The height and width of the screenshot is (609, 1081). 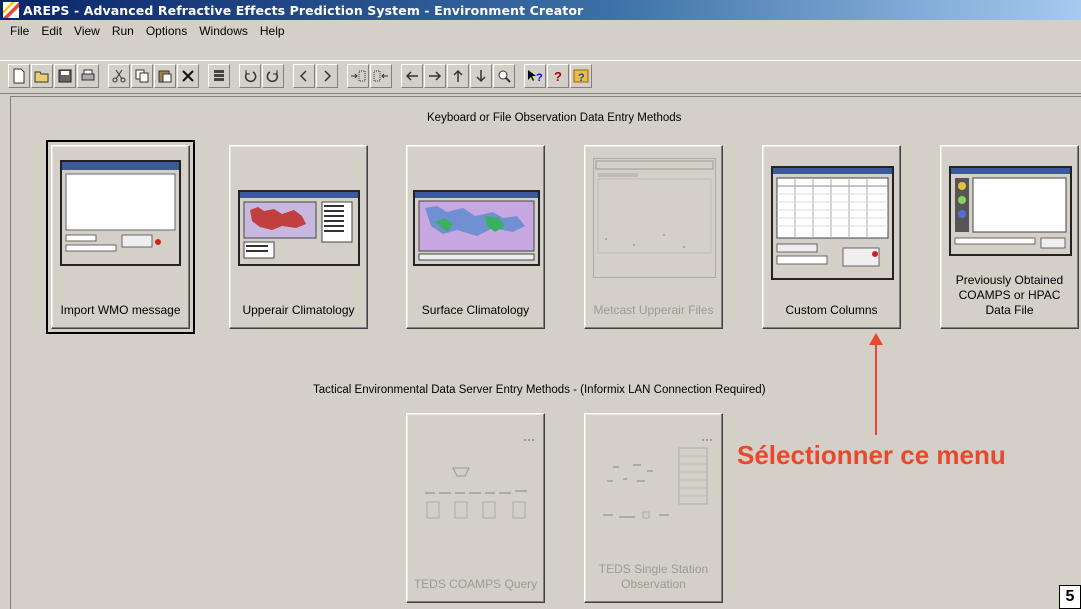 What do you see at coordinates (165, 76) in the screenshot?
I see `paste-icon` at bounding box center [165, 76].